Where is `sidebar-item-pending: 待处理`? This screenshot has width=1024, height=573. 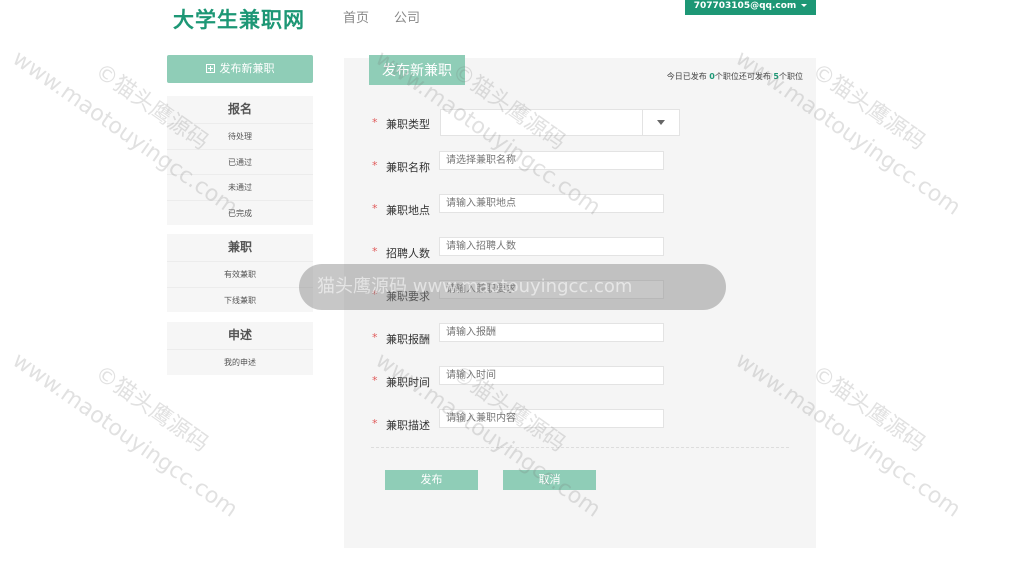
sidebar-item-pending: 待处理 is located at coordinates (240, 136).